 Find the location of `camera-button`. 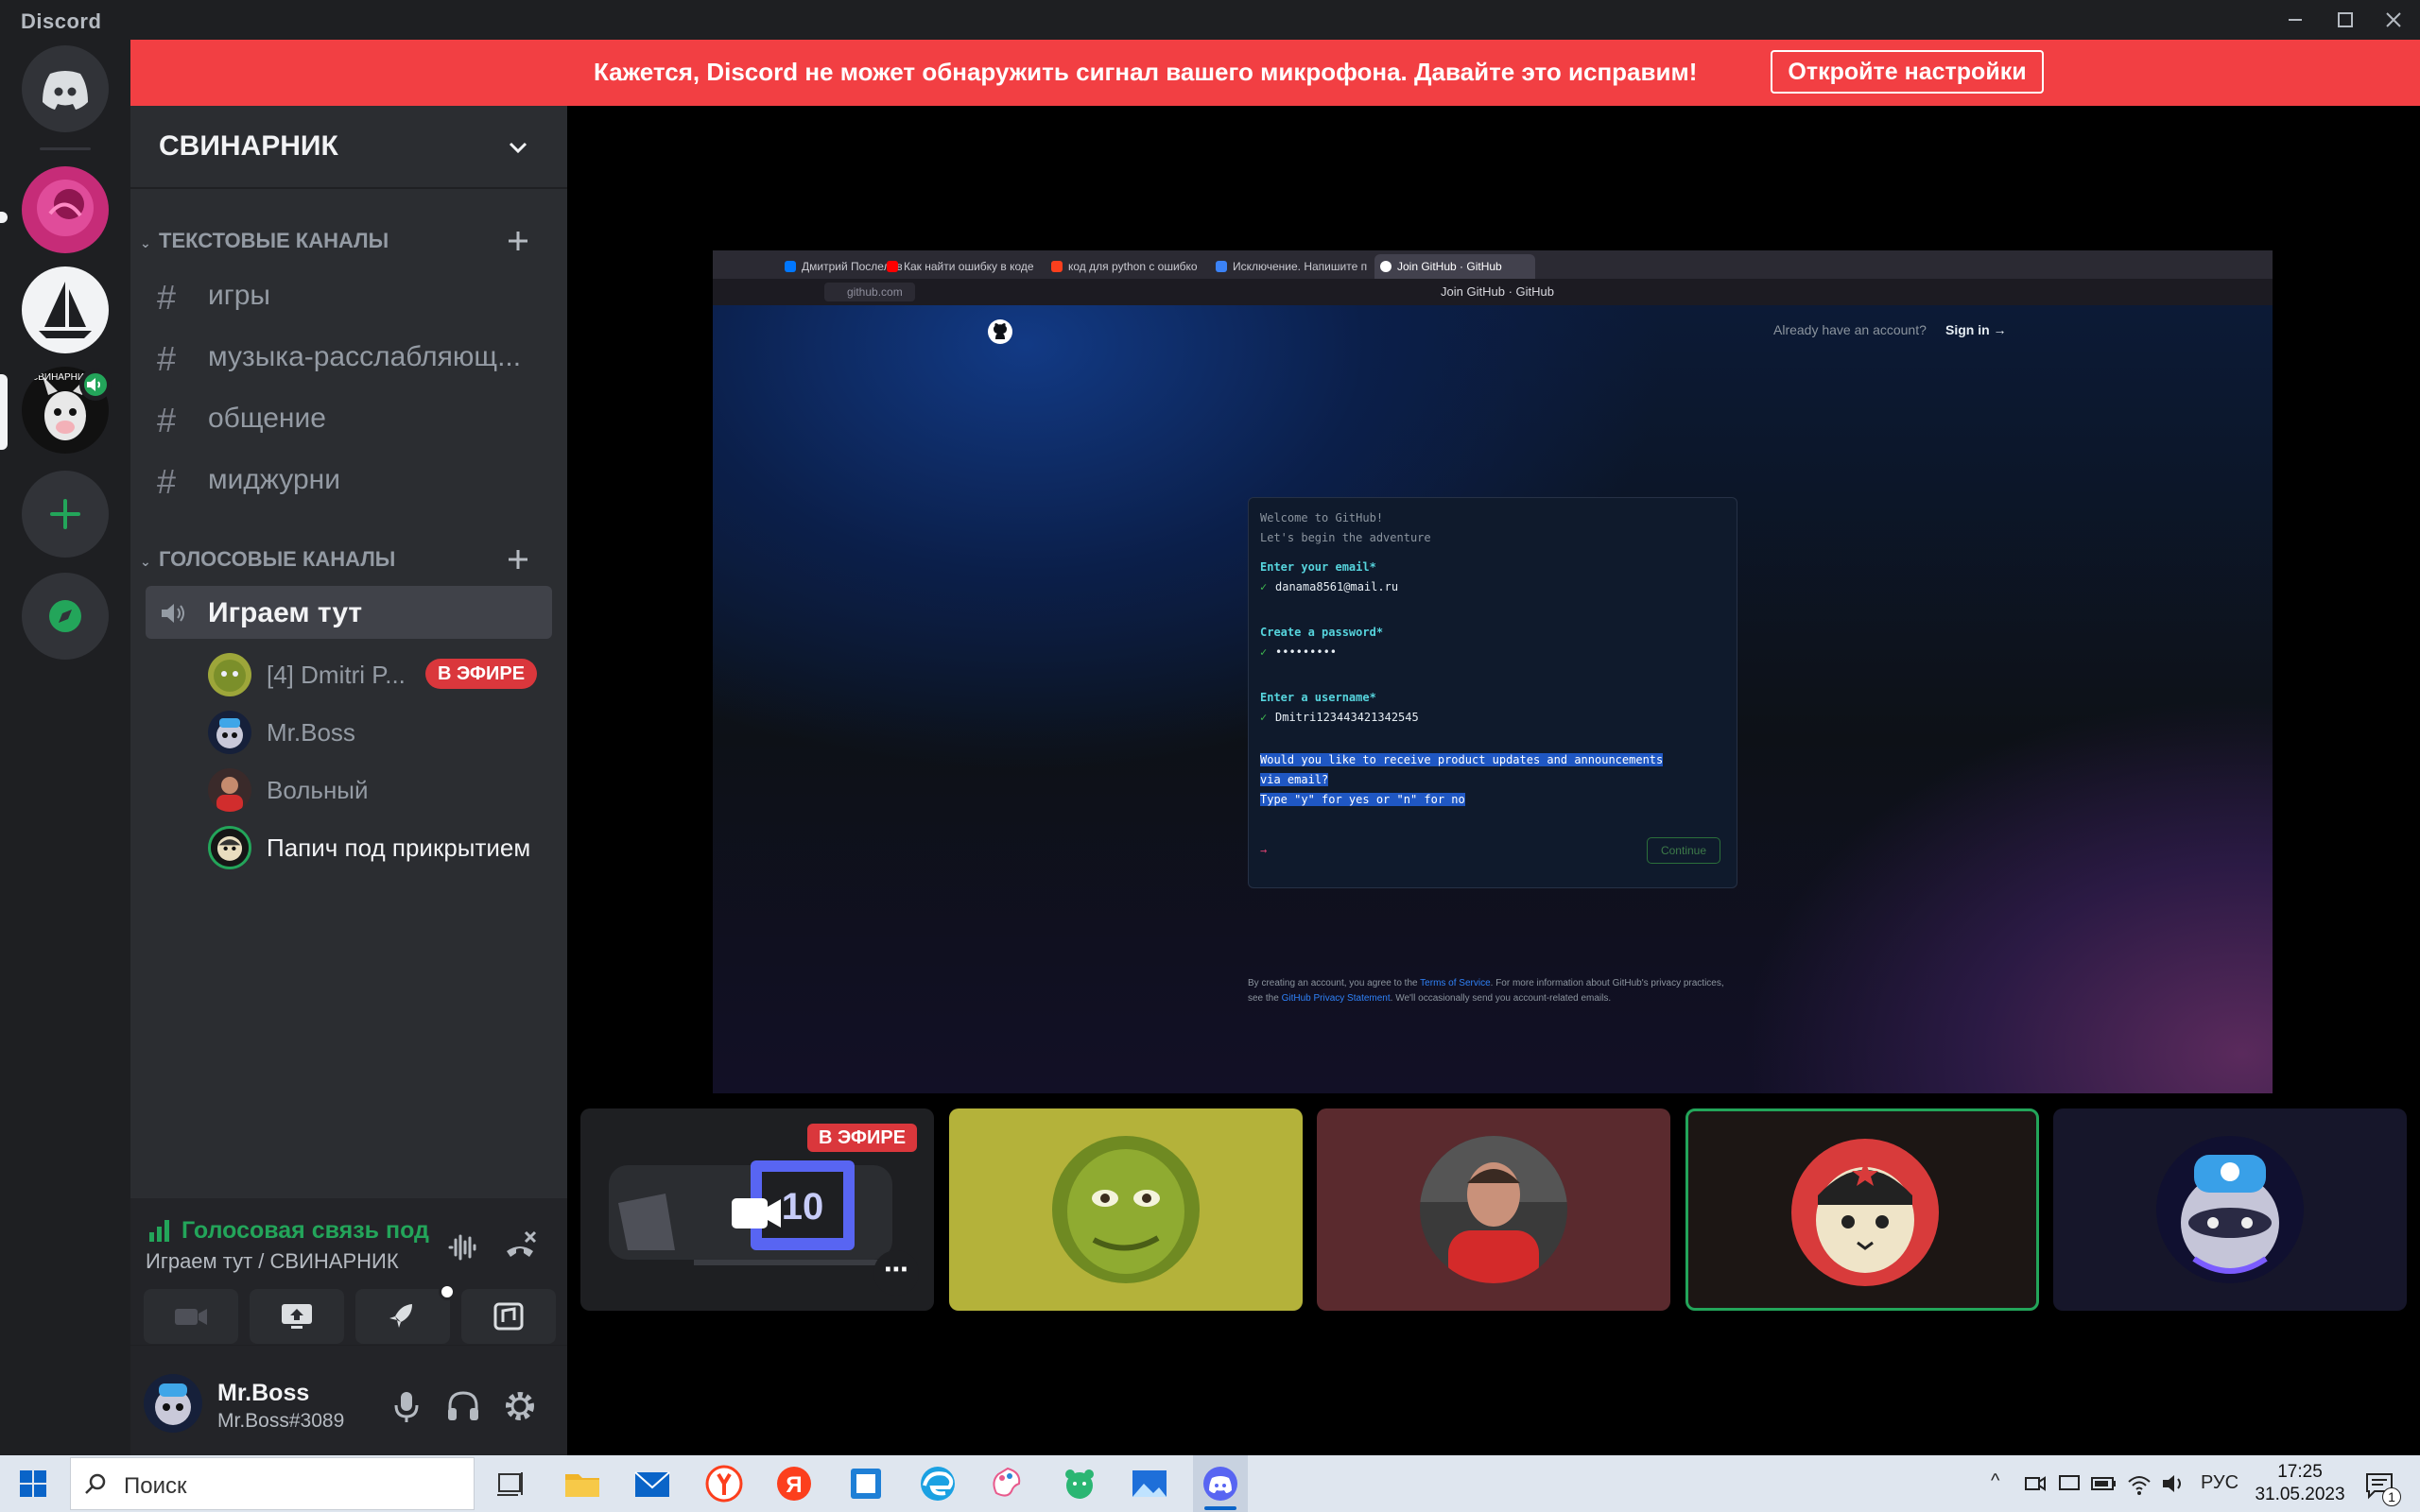

camera-button is located at coordinates (191, 1316).